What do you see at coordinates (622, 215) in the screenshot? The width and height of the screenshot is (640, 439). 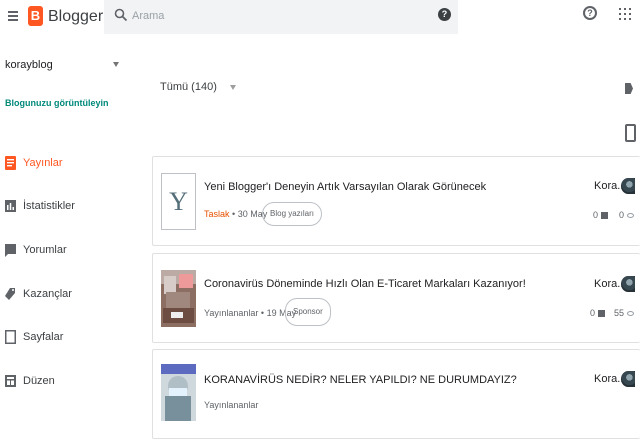 I see `view-count-value: 0` at bounding box center [622, 215].